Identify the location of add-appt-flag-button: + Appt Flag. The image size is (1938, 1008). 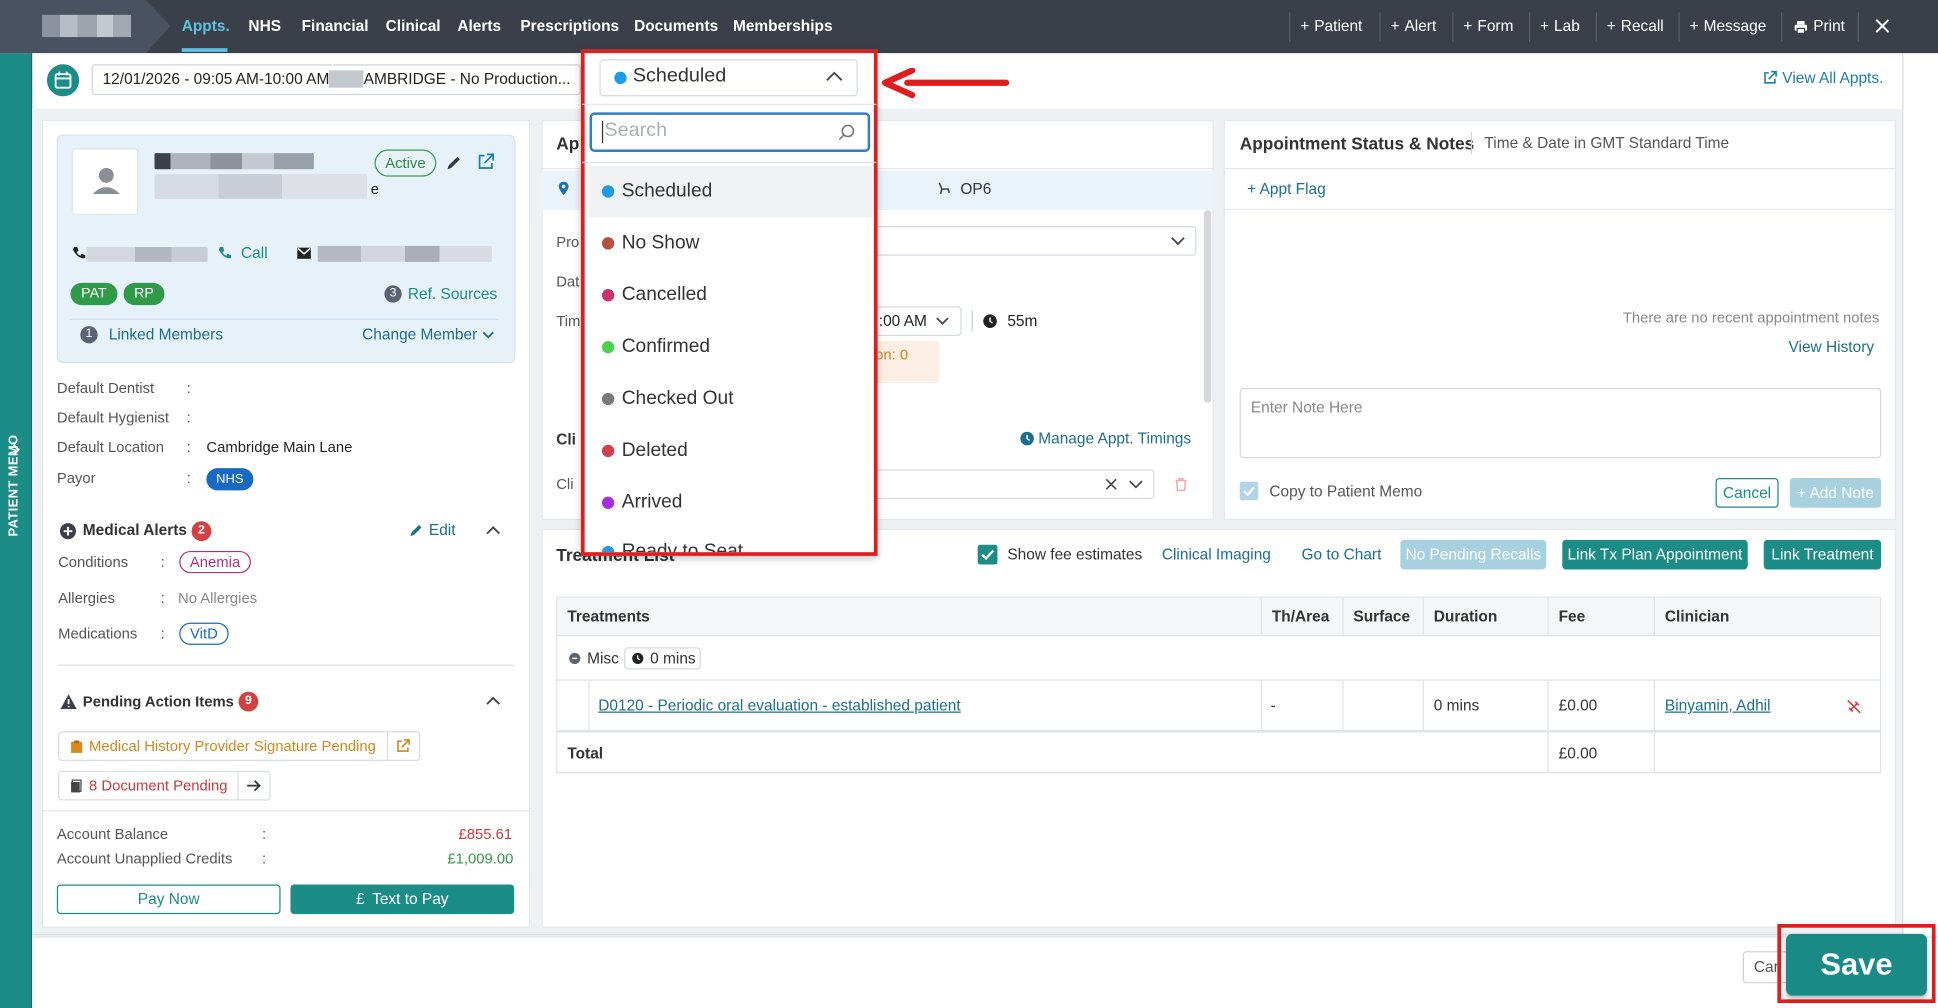
(1286, 188).